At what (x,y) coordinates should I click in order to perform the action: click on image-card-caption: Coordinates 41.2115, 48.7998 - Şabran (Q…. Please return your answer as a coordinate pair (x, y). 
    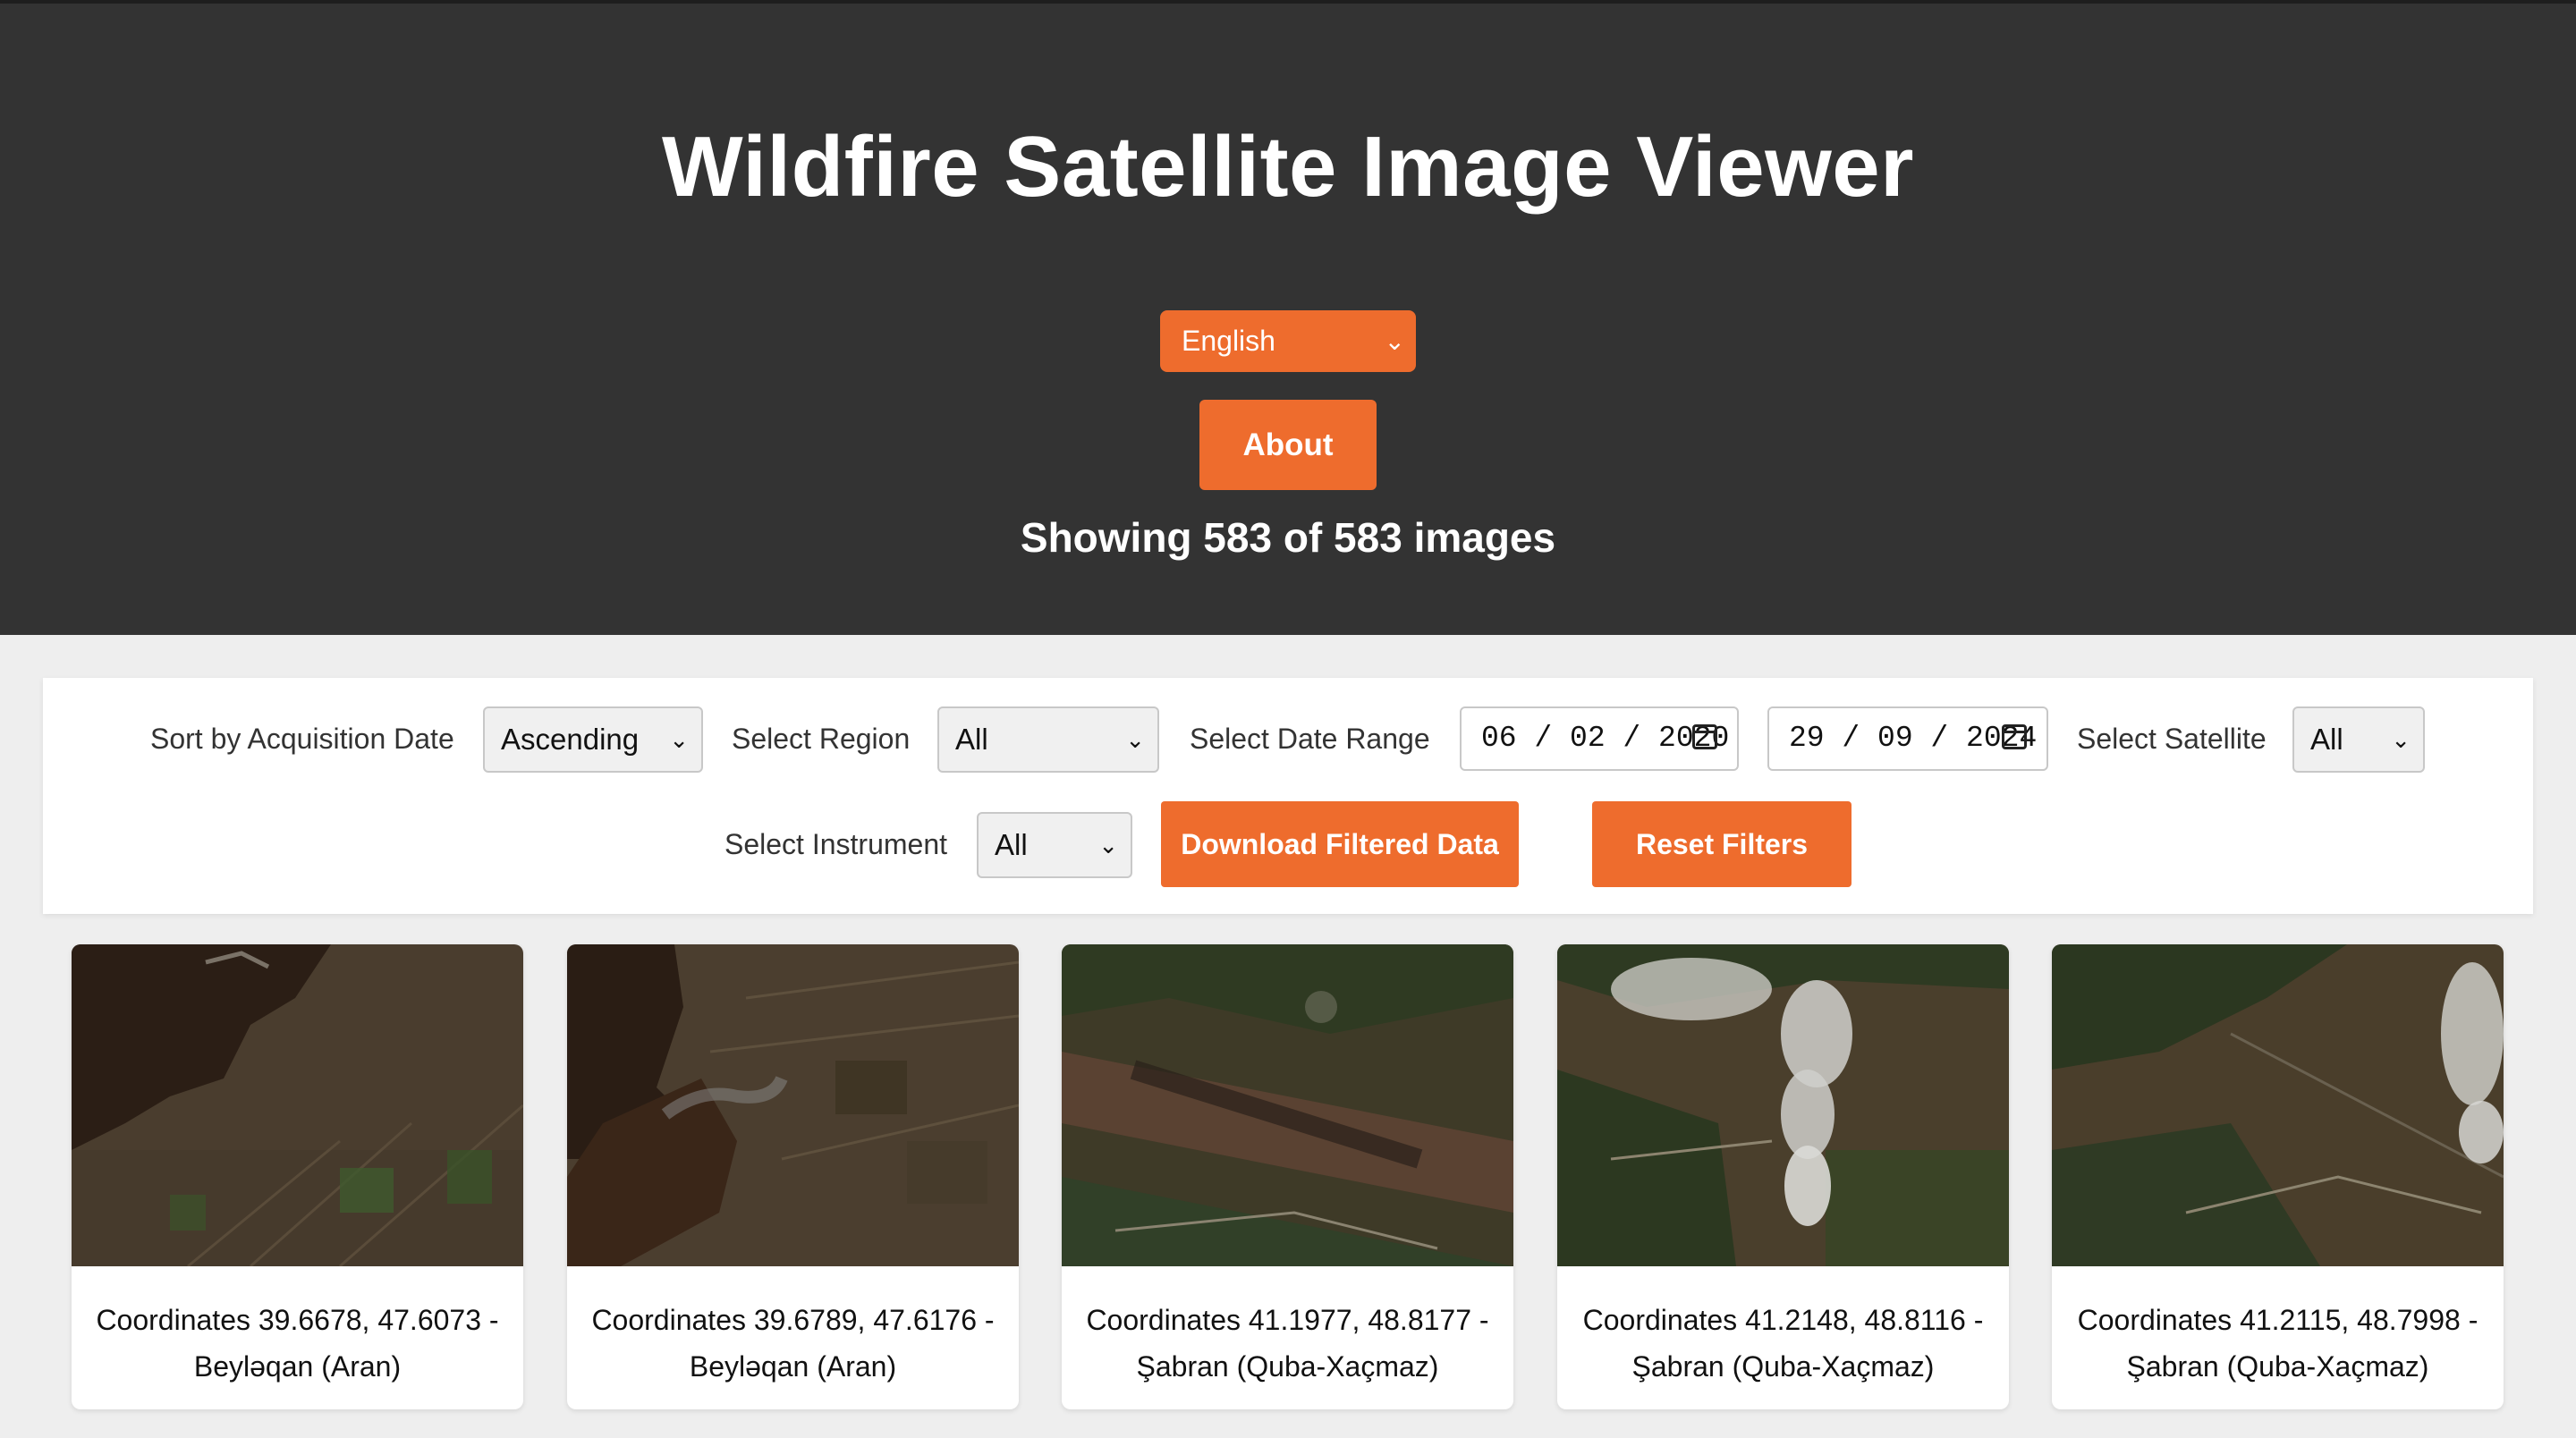
    Looking at the image, I should click on (2278, 1343).